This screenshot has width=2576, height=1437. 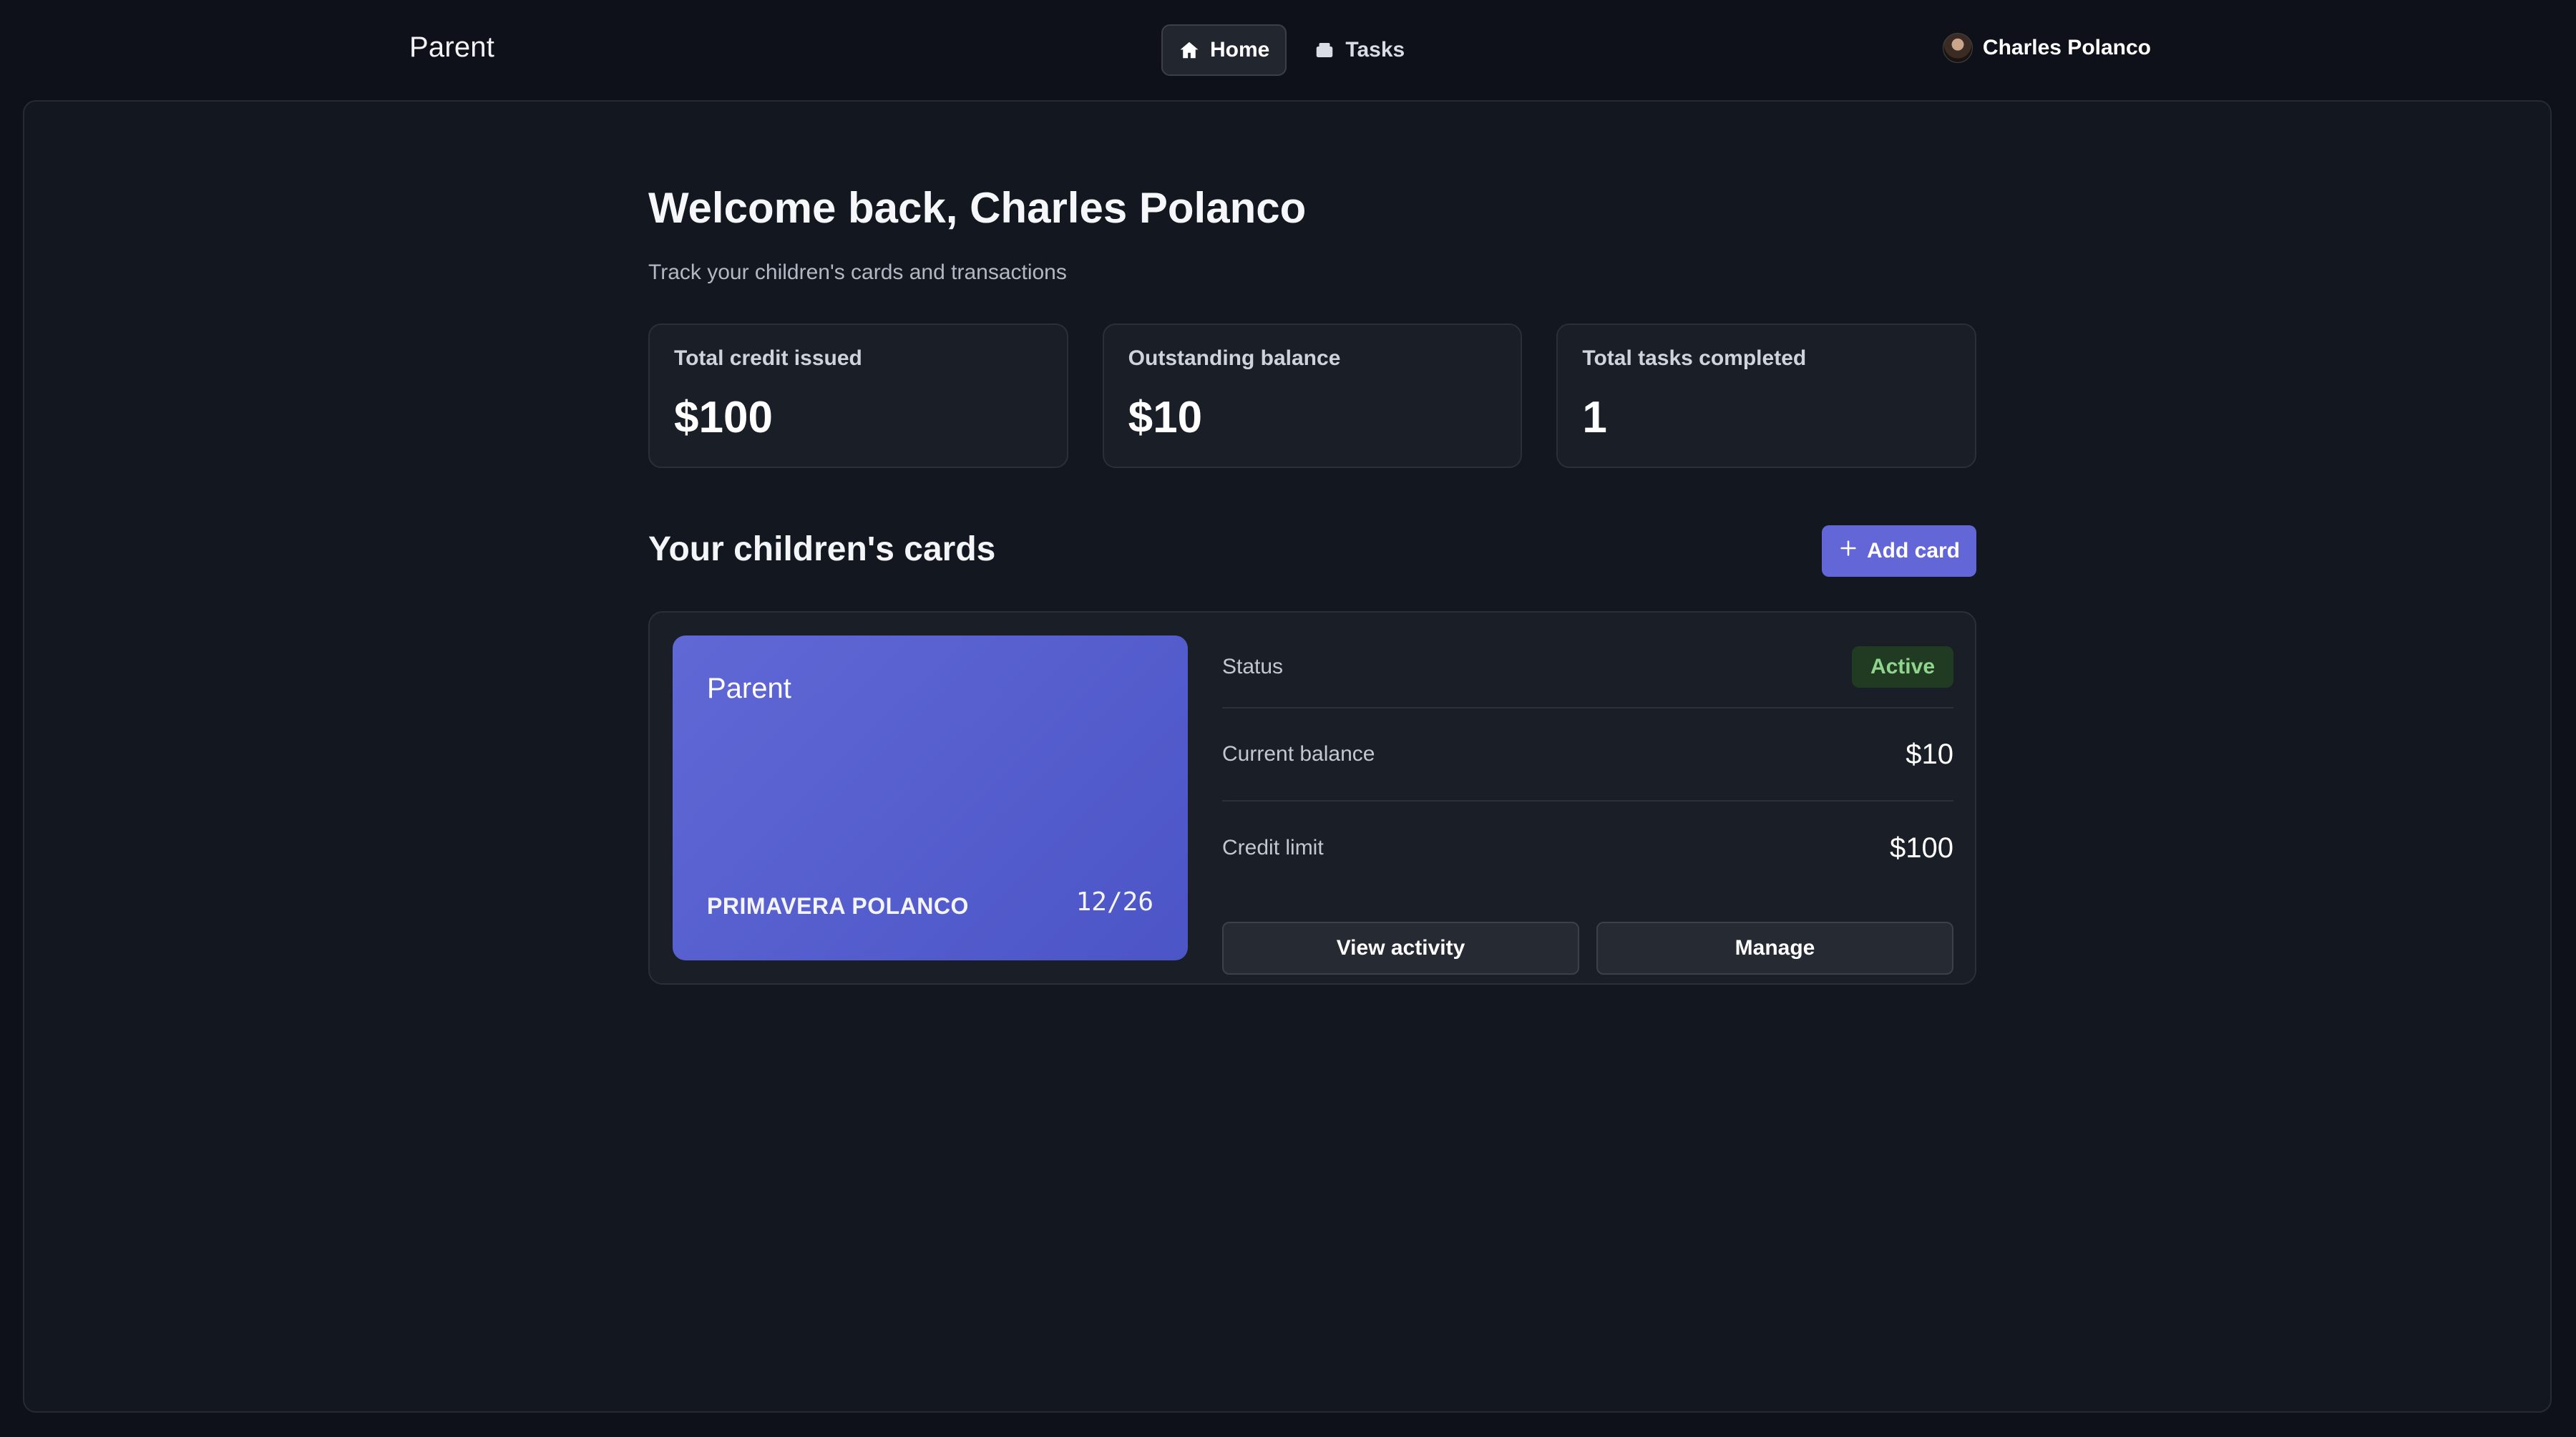 What do you see at coordinates (1240, 50) in the screenshot?
I see `nav-home-label: Home` at bounding box center [1240, 50].